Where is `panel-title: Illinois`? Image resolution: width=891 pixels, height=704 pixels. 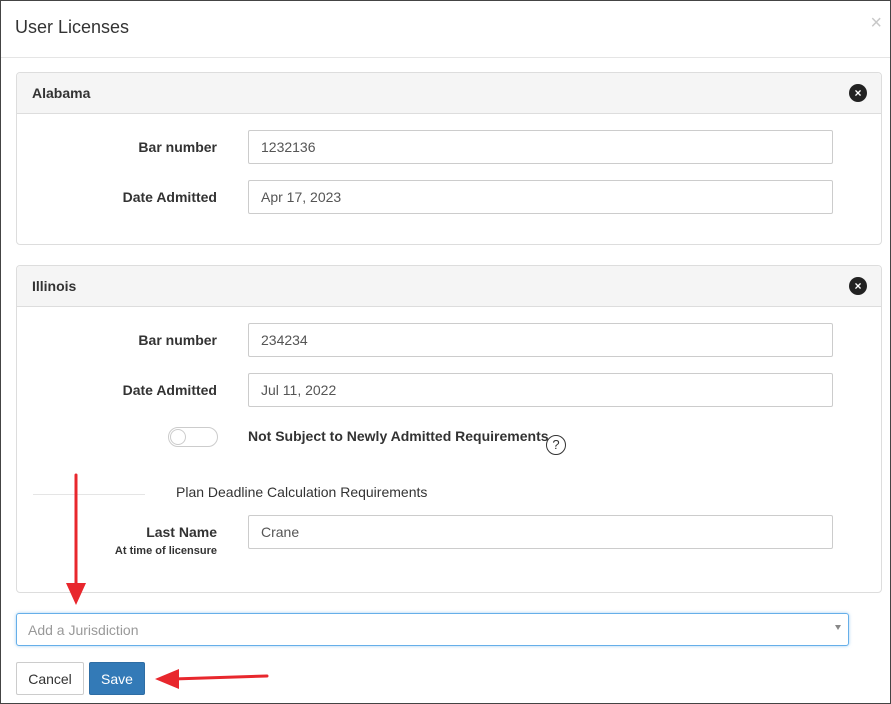 panel-title: Illinois is located at coordinates (54, 286).